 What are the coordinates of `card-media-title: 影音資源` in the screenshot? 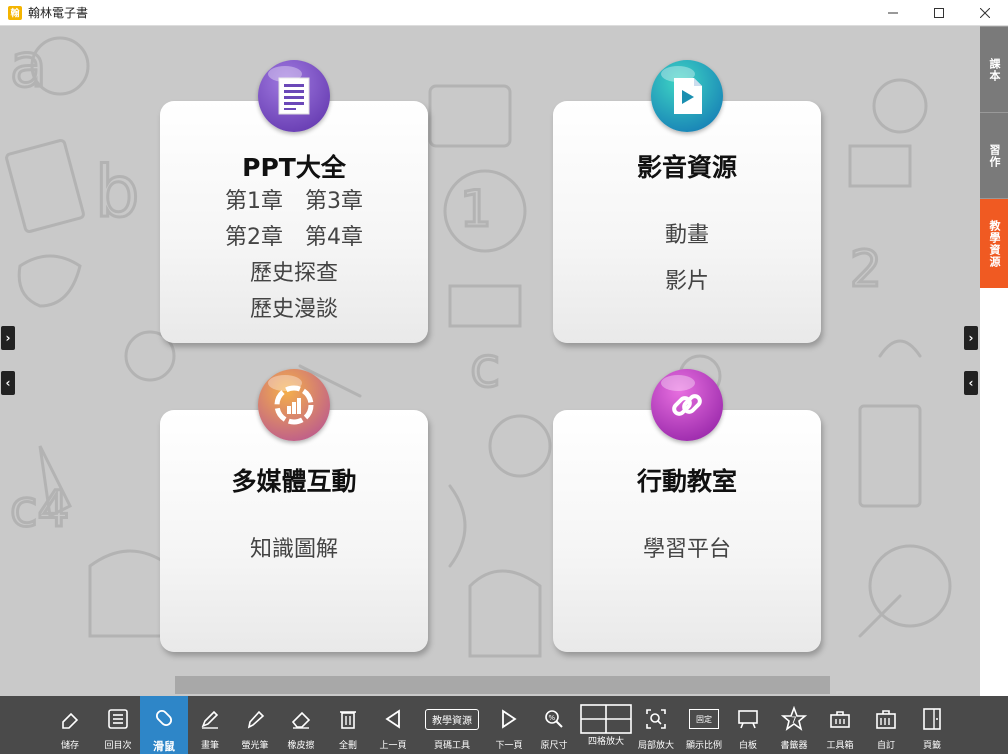 It's located at (686, 167).